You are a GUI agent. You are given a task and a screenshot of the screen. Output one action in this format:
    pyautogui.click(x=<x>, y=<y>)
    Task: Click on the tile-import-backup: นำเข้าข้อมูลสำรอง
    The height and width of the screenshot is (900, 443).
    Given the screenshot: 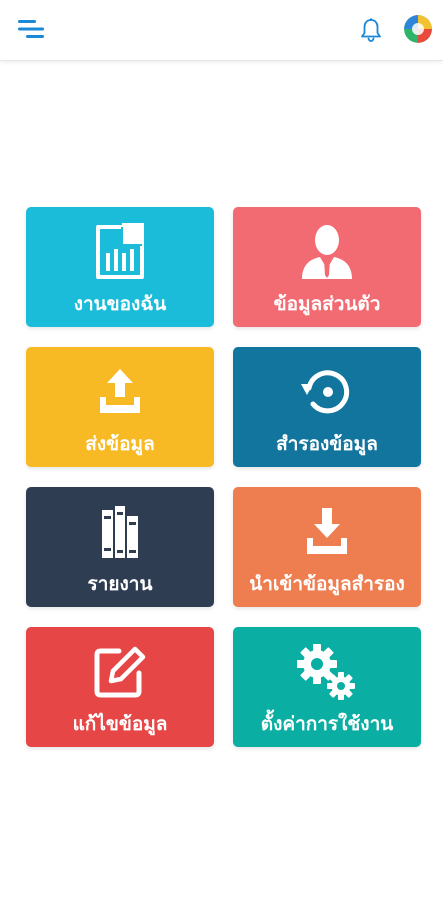 What is the action you would take?
    pyautogui.click(x=327, y=547)
    